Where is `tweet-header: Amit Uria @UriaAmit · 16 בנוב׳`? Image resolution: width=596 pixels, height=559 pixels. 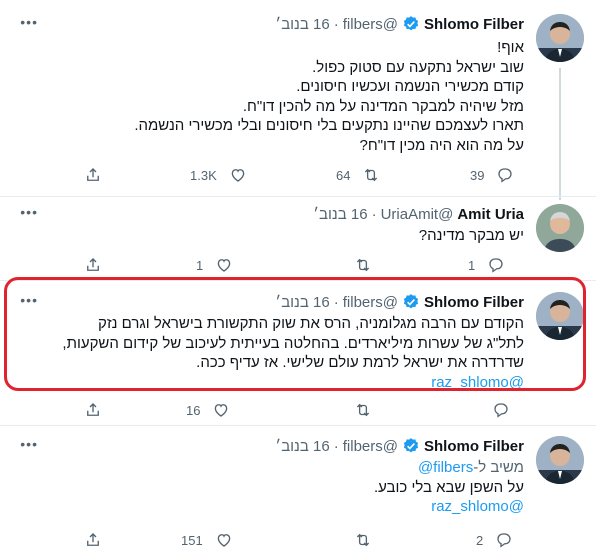 tweet-header: Amit Uria @UriaAmit · 16 בנוב׳ is located at coordinates (418, 214).